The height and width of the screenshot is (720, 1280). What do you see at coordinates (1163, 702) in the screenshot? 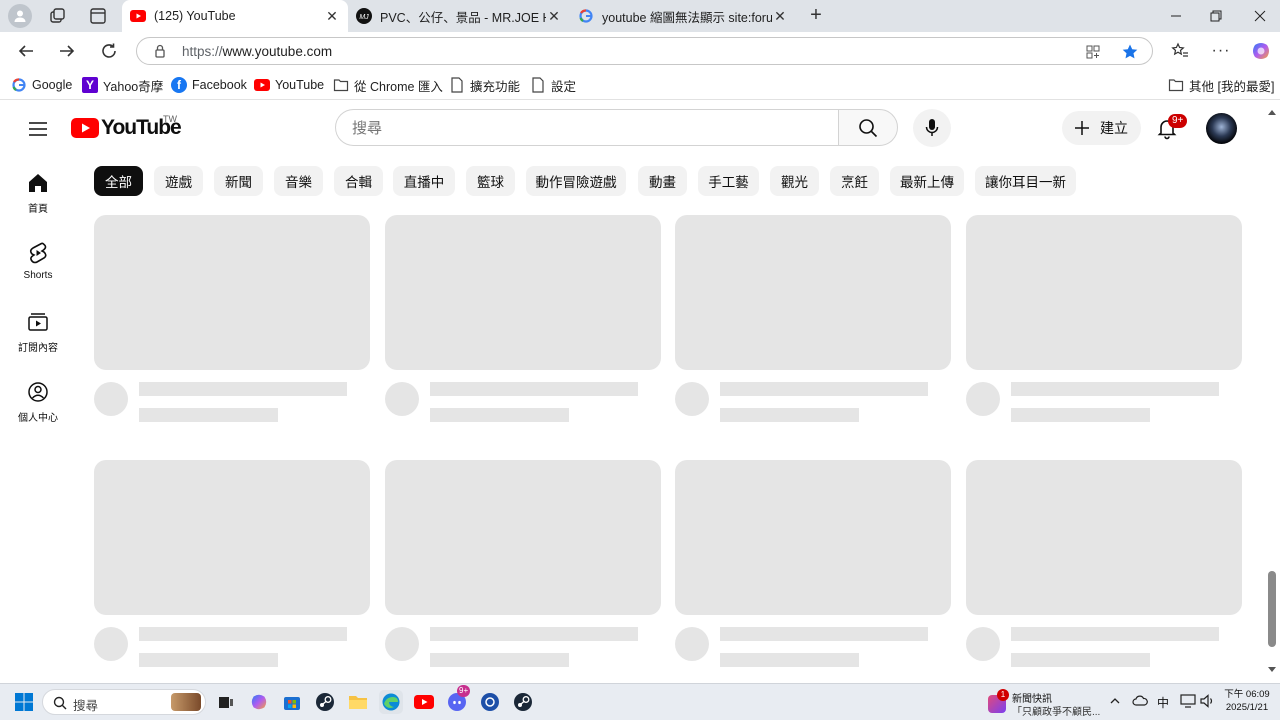
I see `ime-indicator: 中` at bounding box center [1163, 702].